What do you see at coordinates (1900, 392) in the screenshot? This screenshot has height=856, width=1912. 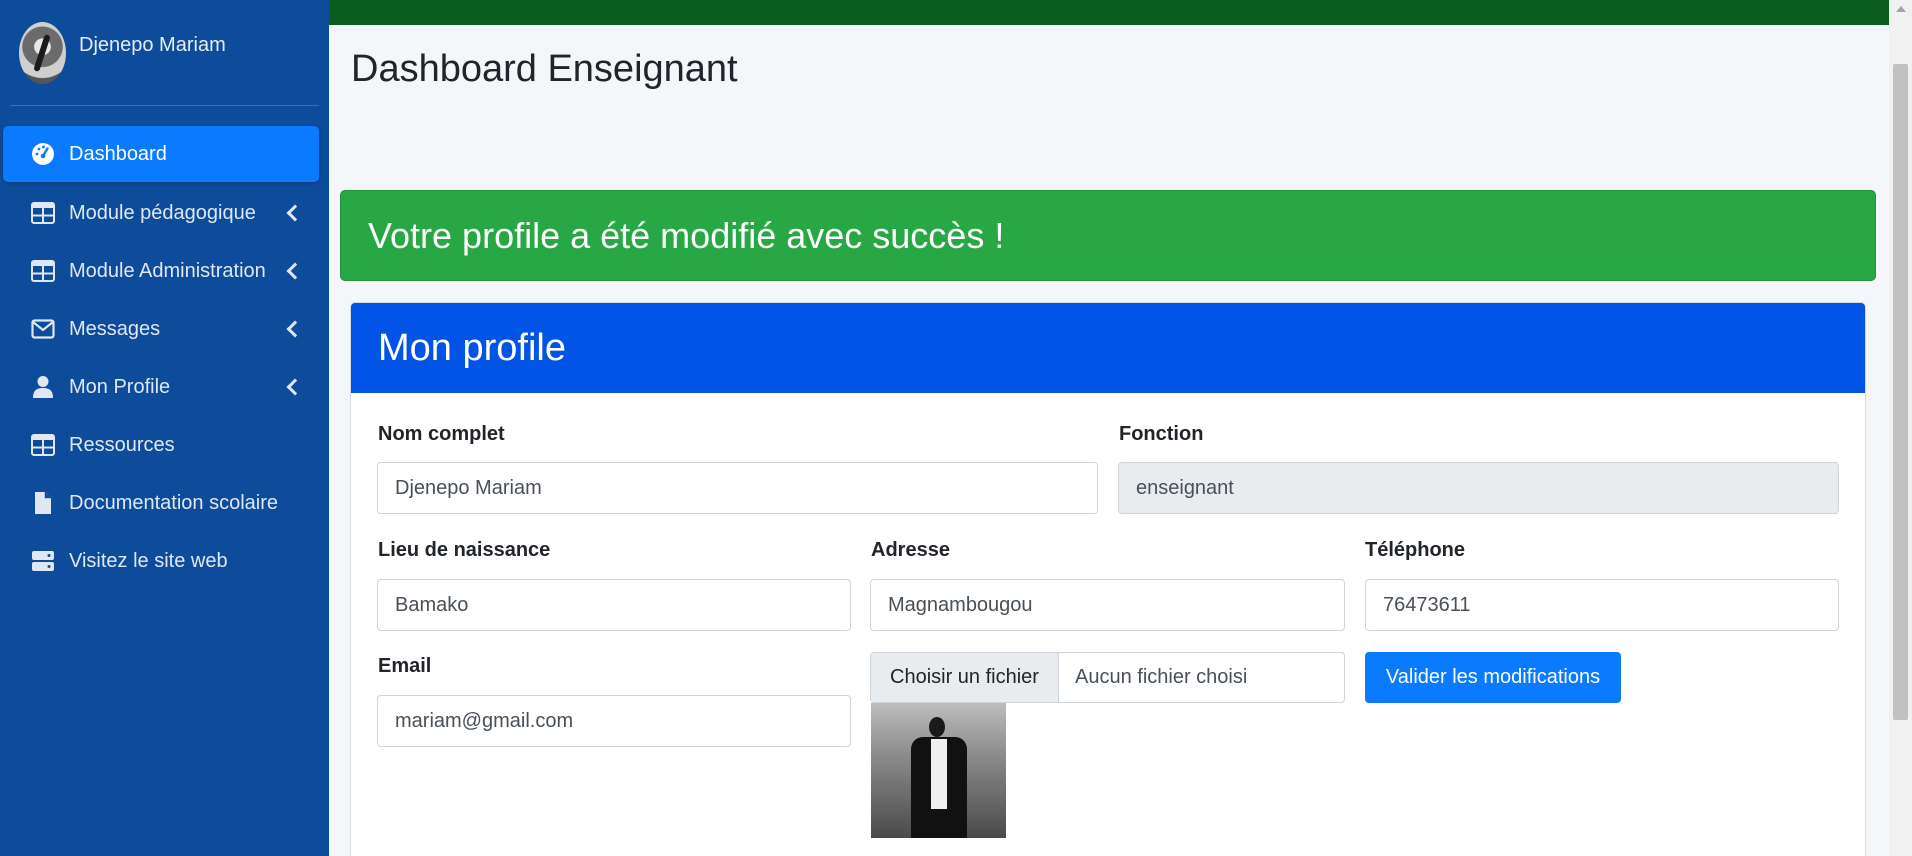 I see `scrollbar-thumb` at bounding box center [1900, 392].